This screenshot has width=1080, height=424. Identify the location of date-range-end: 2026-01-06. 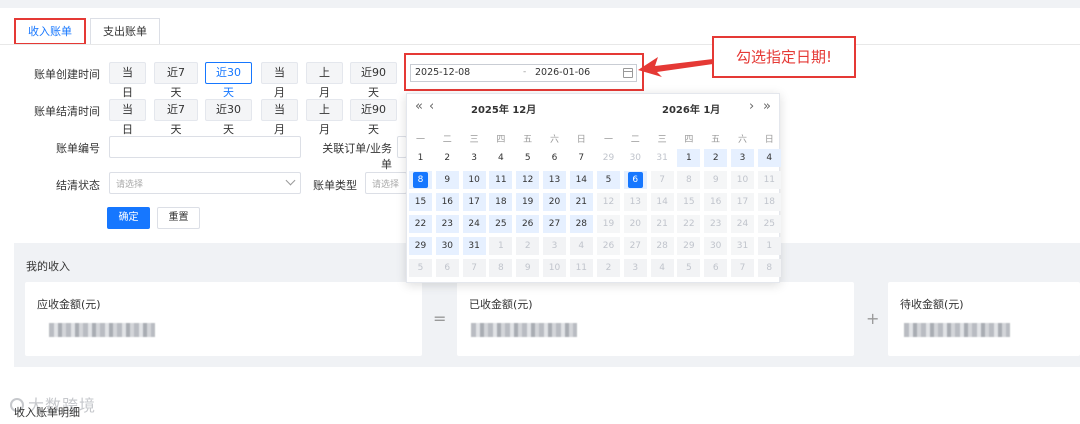
(562, 72).